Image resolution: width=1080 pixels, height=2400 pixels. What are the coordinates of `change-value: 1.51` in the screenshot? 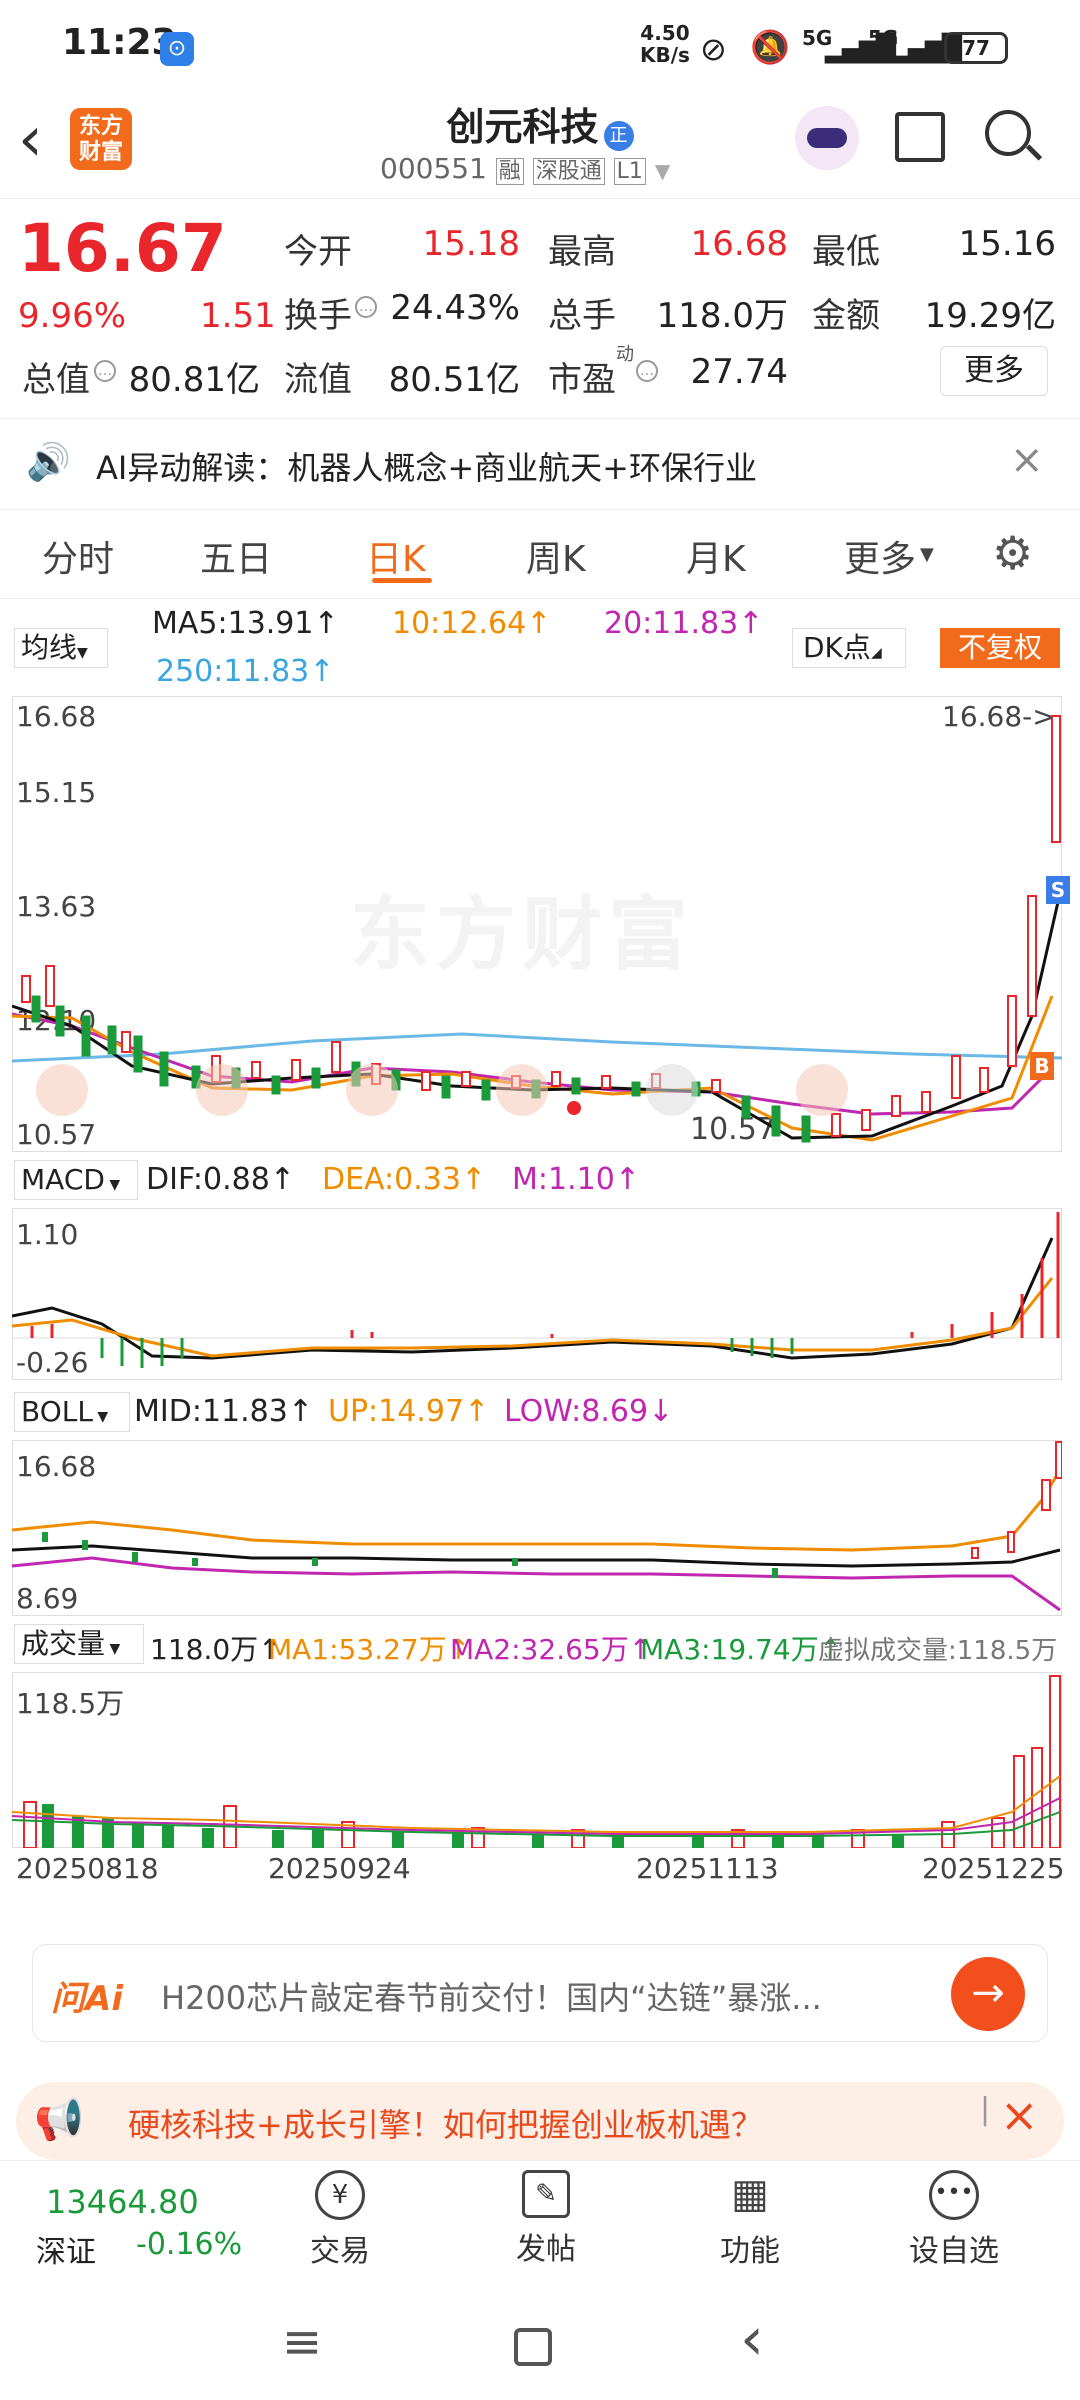 It's located at (238, 316).